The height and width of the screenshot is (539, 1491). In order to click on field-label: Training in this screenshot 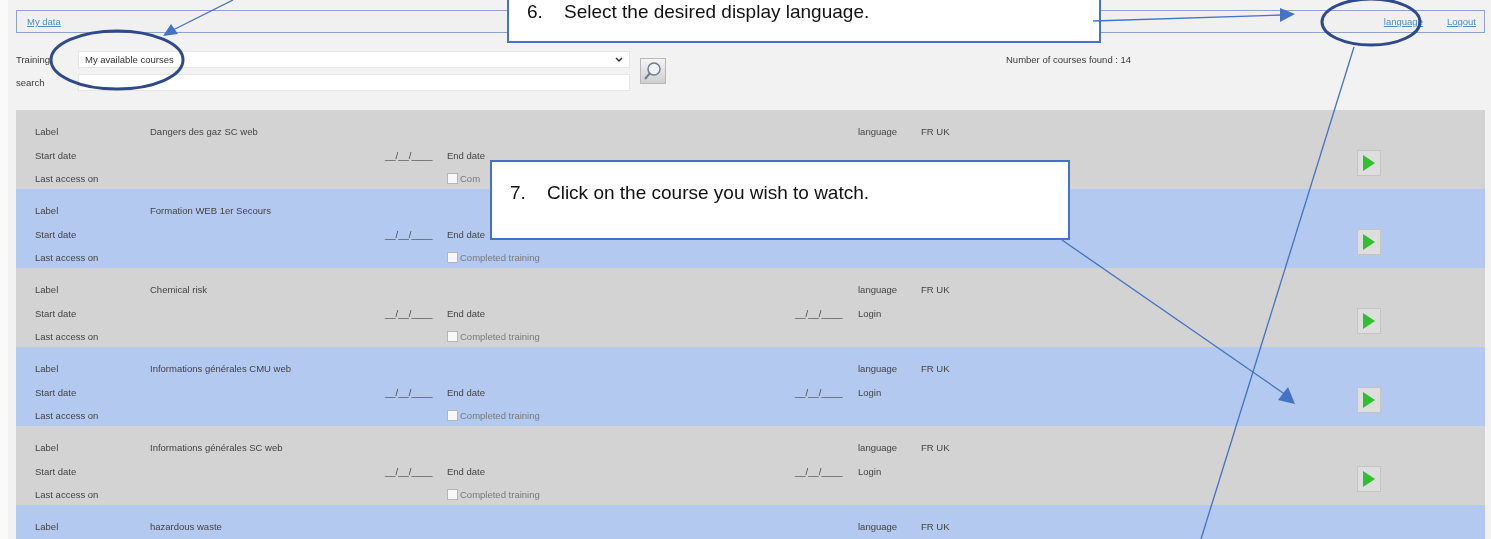, I will do `click(33, 59)`.